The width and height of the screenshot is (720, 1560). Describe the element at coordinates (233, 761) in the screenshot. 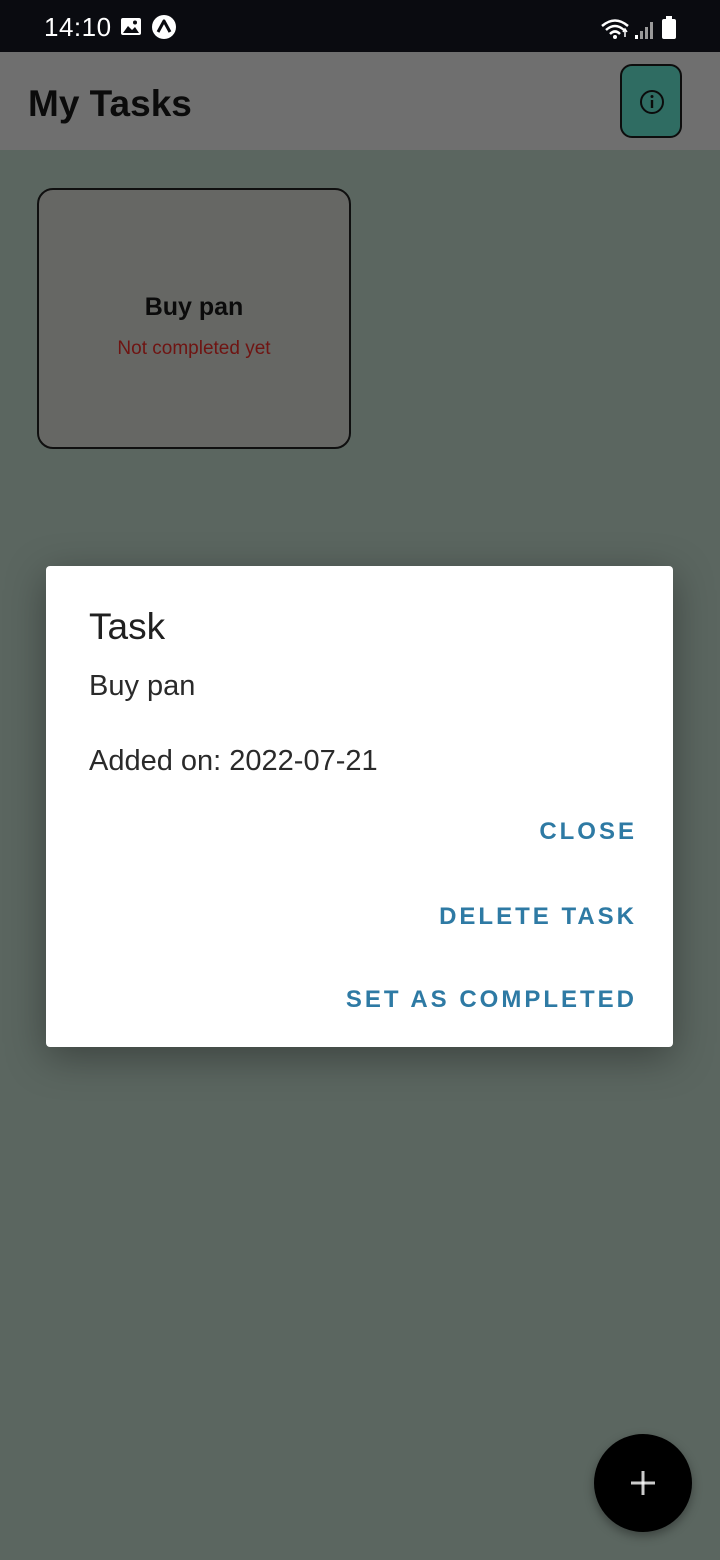

I see `dialog-added-date: Added on: 2022-07-21` at that location.